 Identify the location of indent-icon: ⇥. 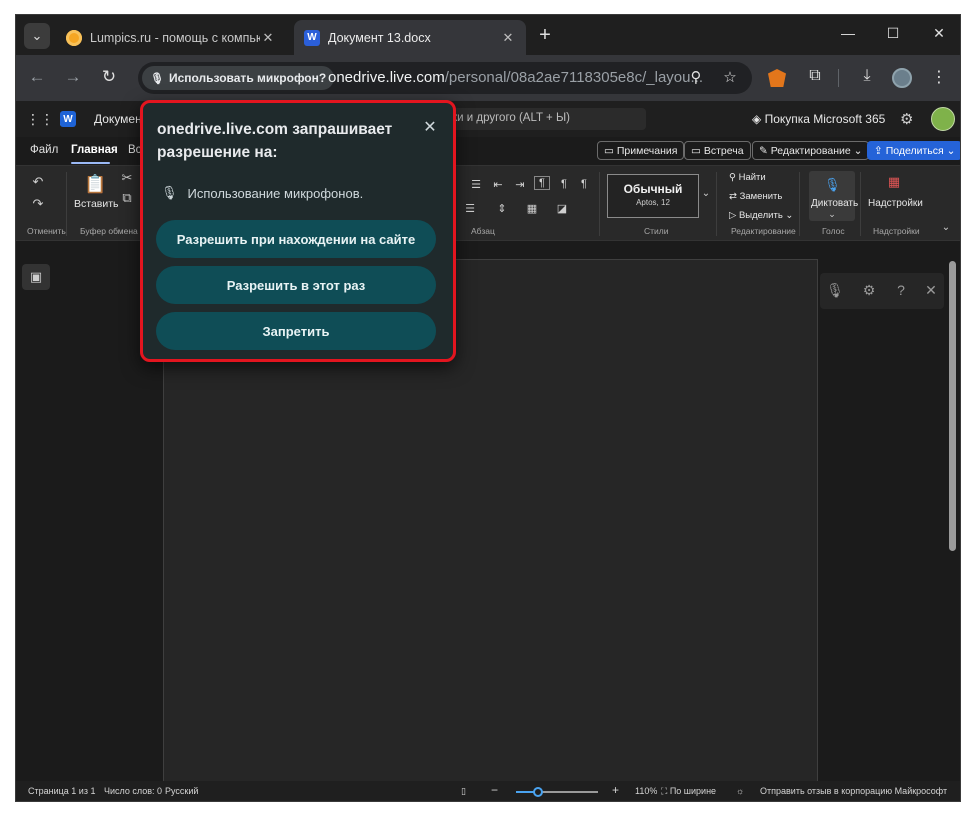
(520, 184).